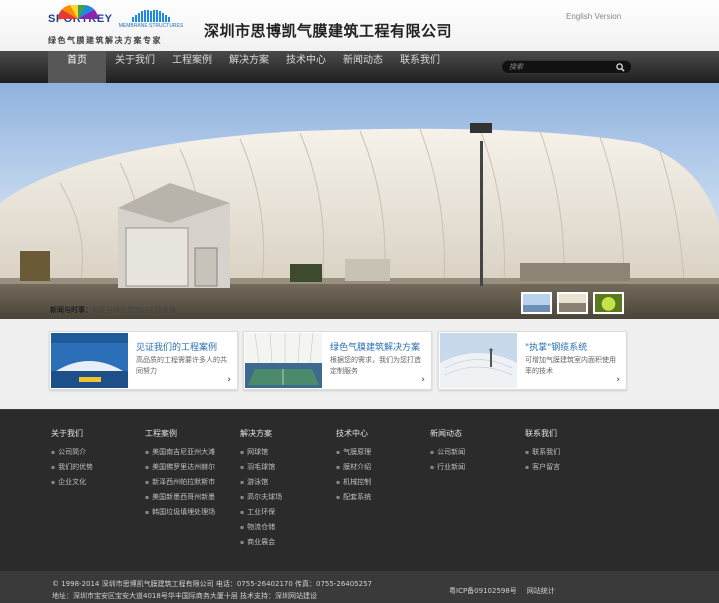  Describe the element at coordinates (151, 25) in the screenshot. I see `logo-sub-text: MEMBRANE STRUCTURES` at that location.